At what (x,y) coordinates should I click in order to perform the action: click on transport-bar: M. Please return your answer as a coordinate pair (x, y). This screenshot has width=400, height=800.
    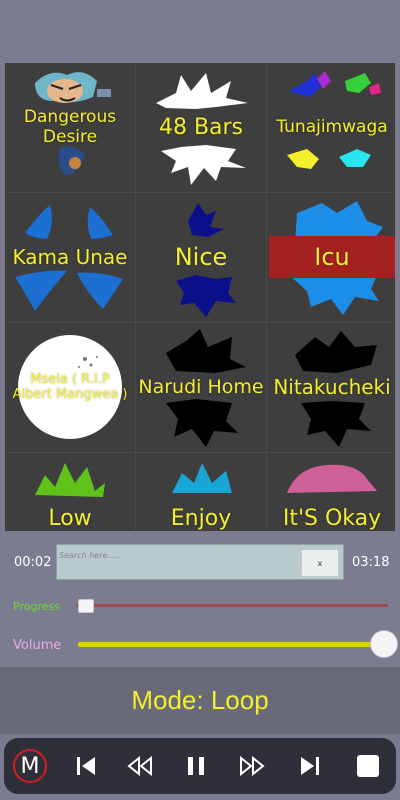
    Looking at the image, I should click on (200, 766).